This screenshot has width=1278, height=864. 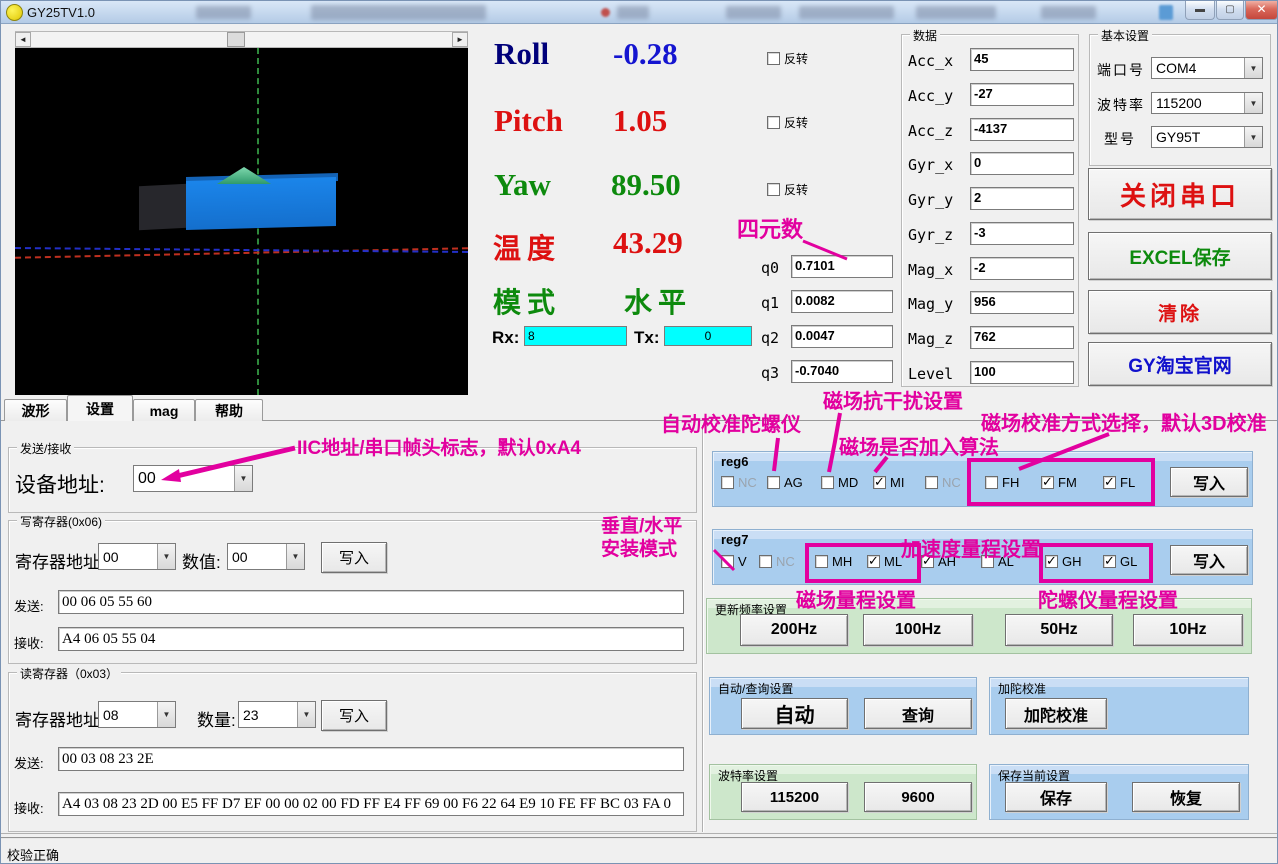 I want to click on scrollbar-thumb, so click(x=236, y=39).